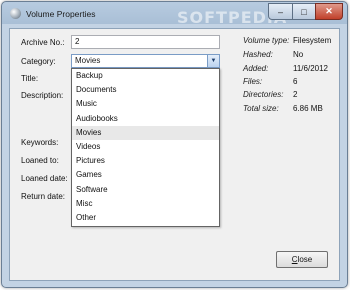  What do you see at coordinates (40, 160) in the screenshot?
I see `loaned-to-label: Loaned to:` at bounding box center [40, 160].